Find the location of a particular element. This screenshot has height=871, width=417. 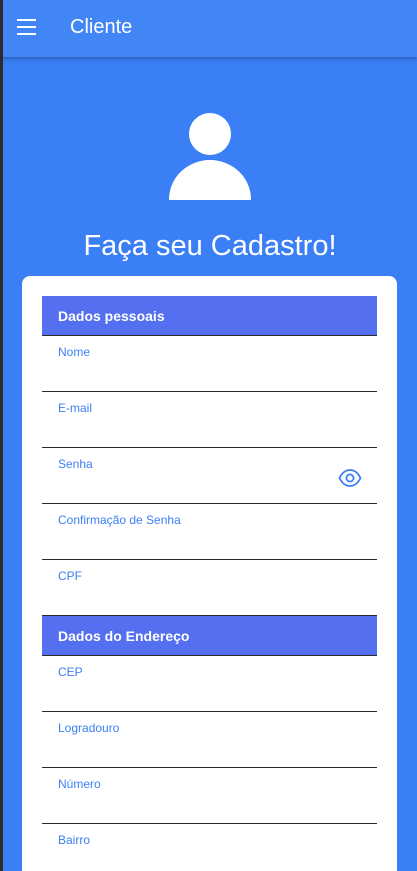

email-input is located at coordinates (193, 430).